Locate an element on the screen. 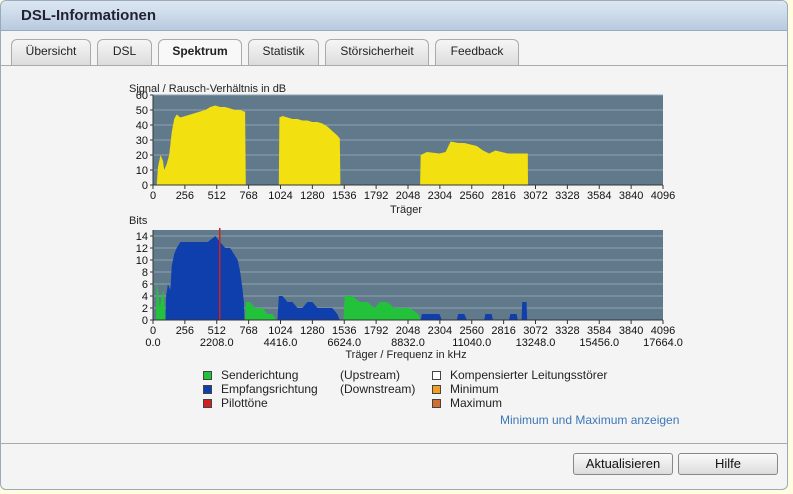 This screenshot has height=494, width=793. snr-y-tick-label: 30 is located at coordinates (142, 141).